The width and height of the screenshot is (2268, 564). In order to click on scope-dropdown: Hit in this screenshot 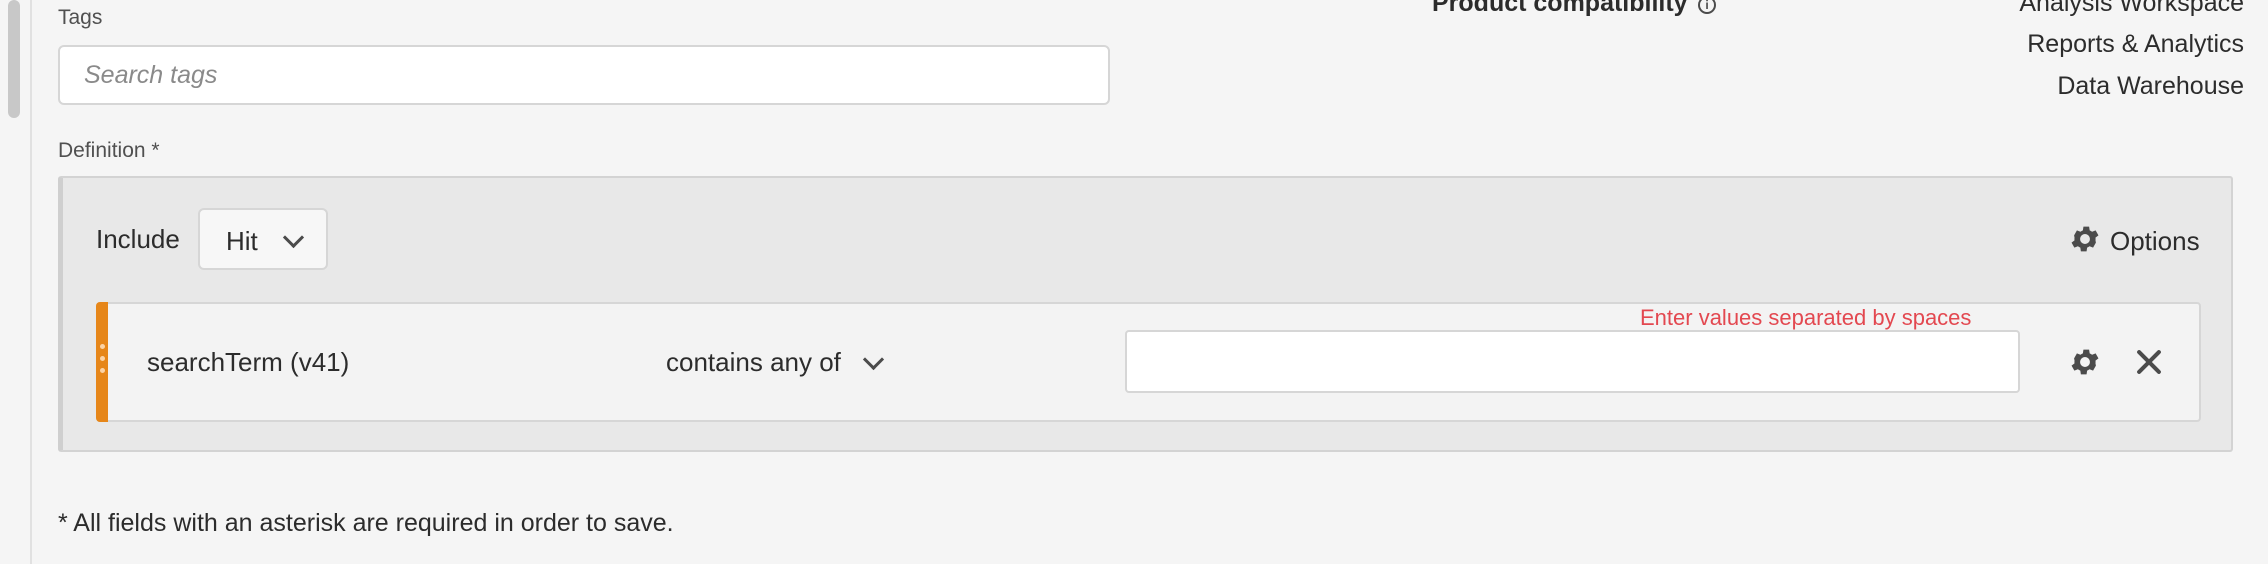, I will do `click(263, 239)`.